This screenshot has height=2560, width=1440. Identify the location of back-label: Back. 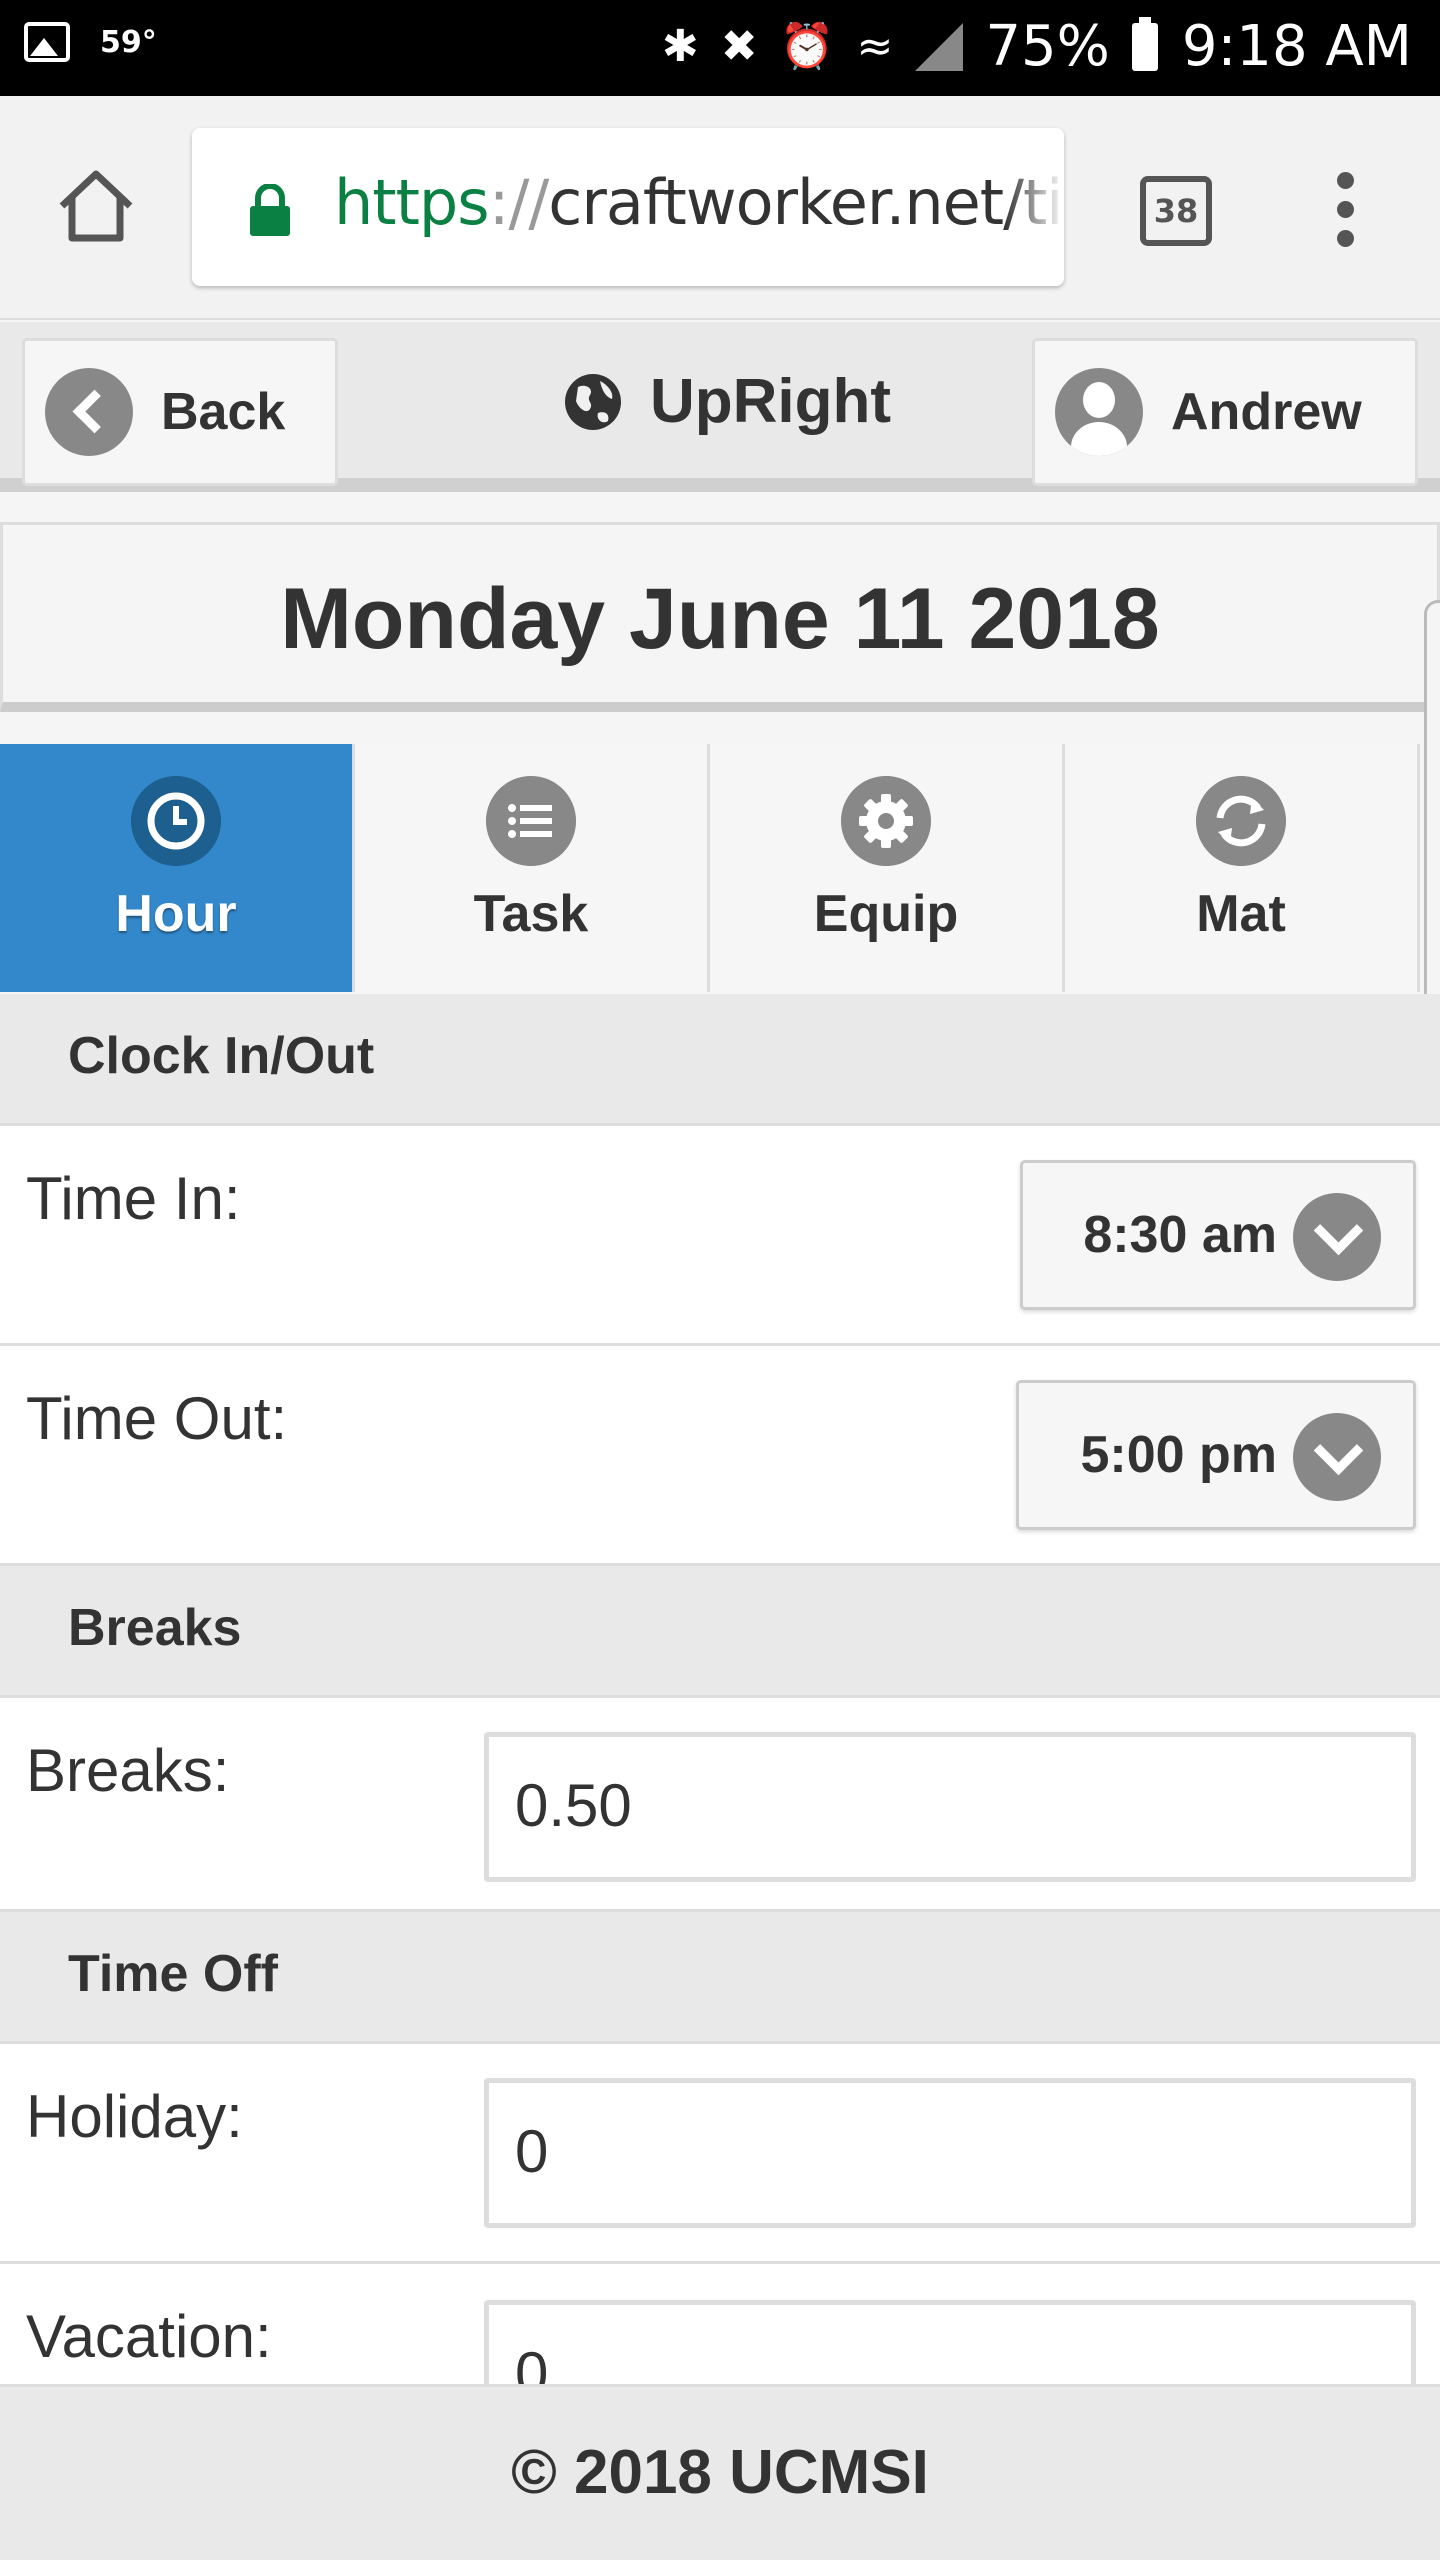
(223, 412).